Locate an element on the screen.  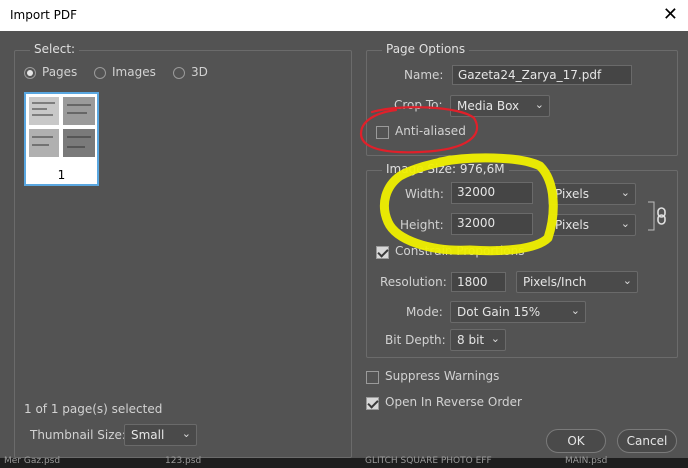
crop-label: Crop To: is located at coordinates (418, 105).